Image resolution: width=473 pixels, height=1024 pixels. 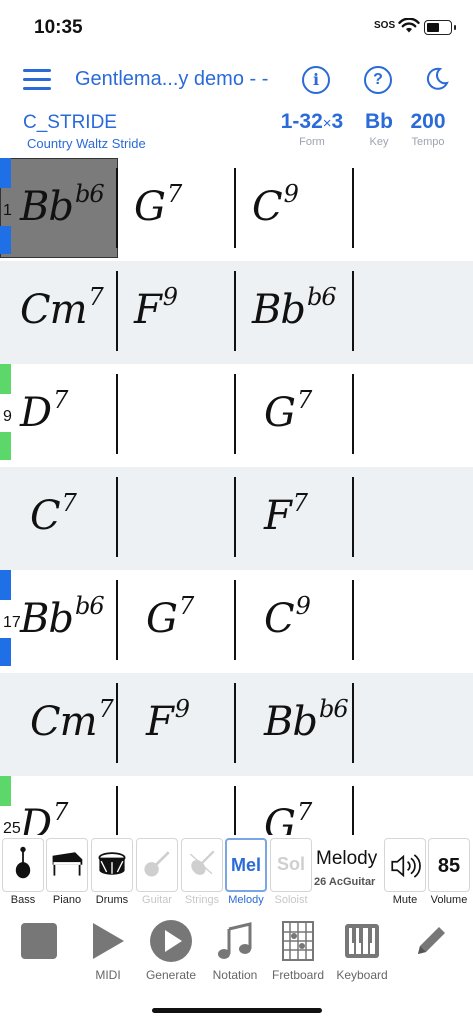 I want to click on volume-value: 85, so click(x=449, y=866).